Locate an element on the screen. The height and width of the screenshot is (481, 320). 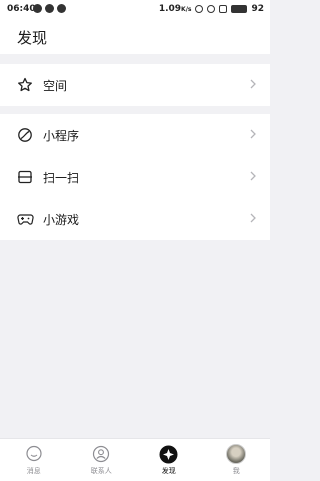
tab-label: 我 is located at coordinates (236, 471).